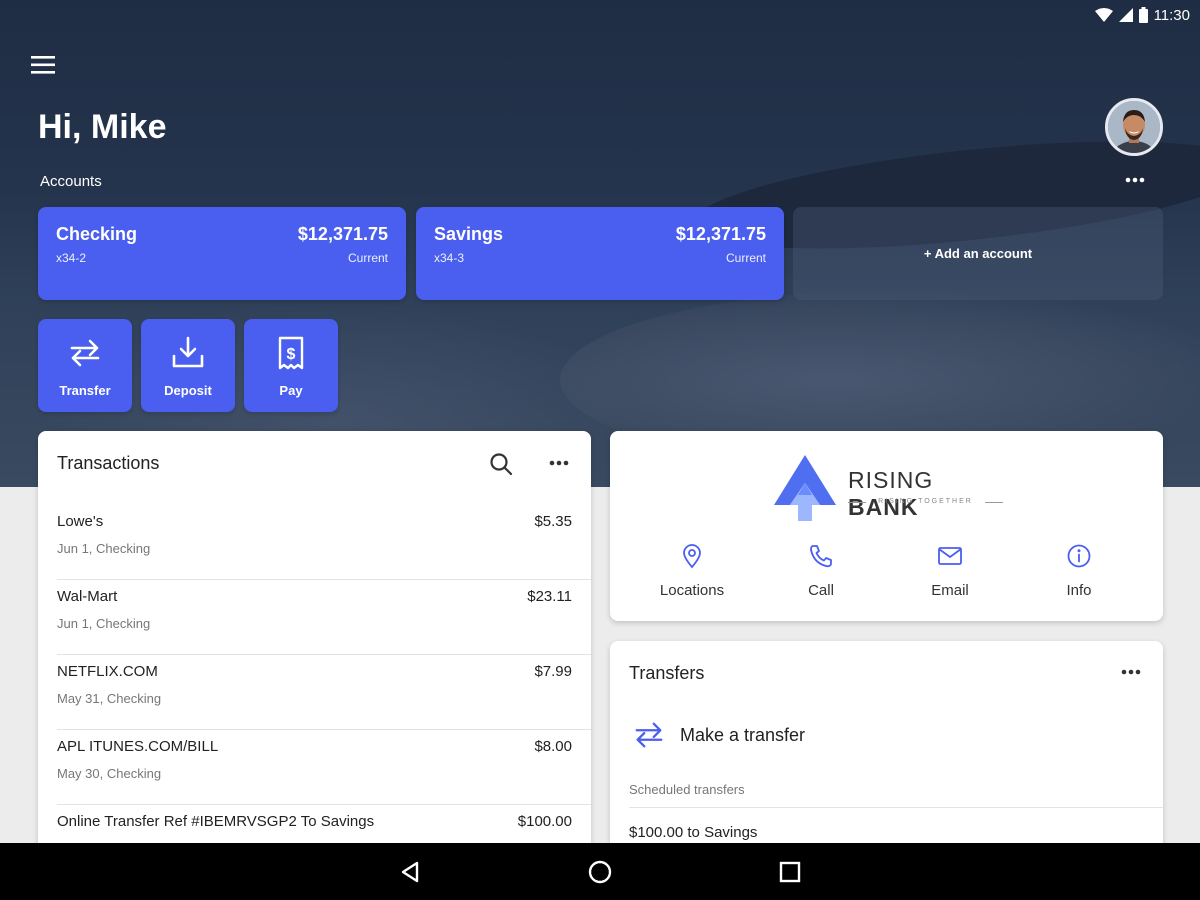 This screenshot has height=900, width=1200. I want to click on deposit-button: Deposit, so click(188, 365).